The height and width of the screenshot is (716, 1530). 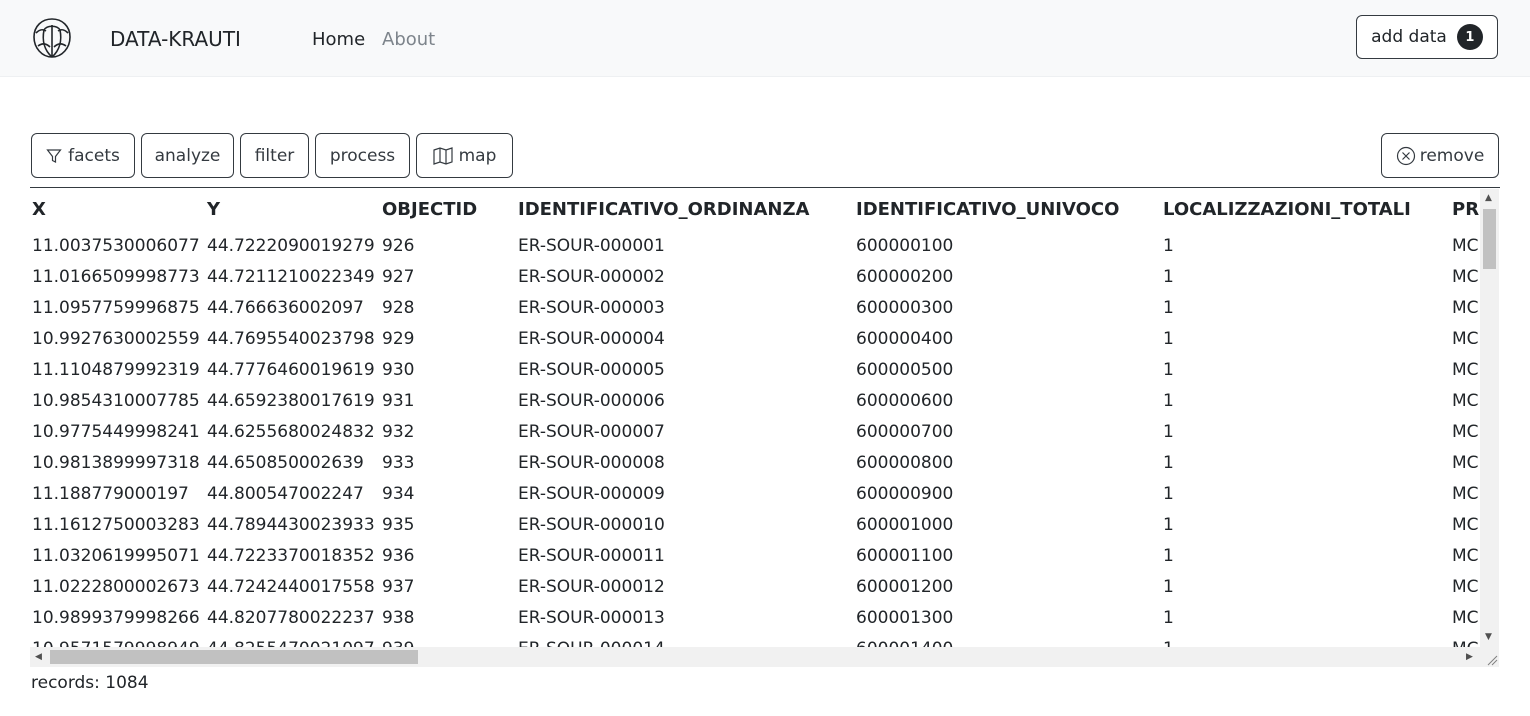 I want to click on cell-objectid: 932, so click(x=398, y=431).